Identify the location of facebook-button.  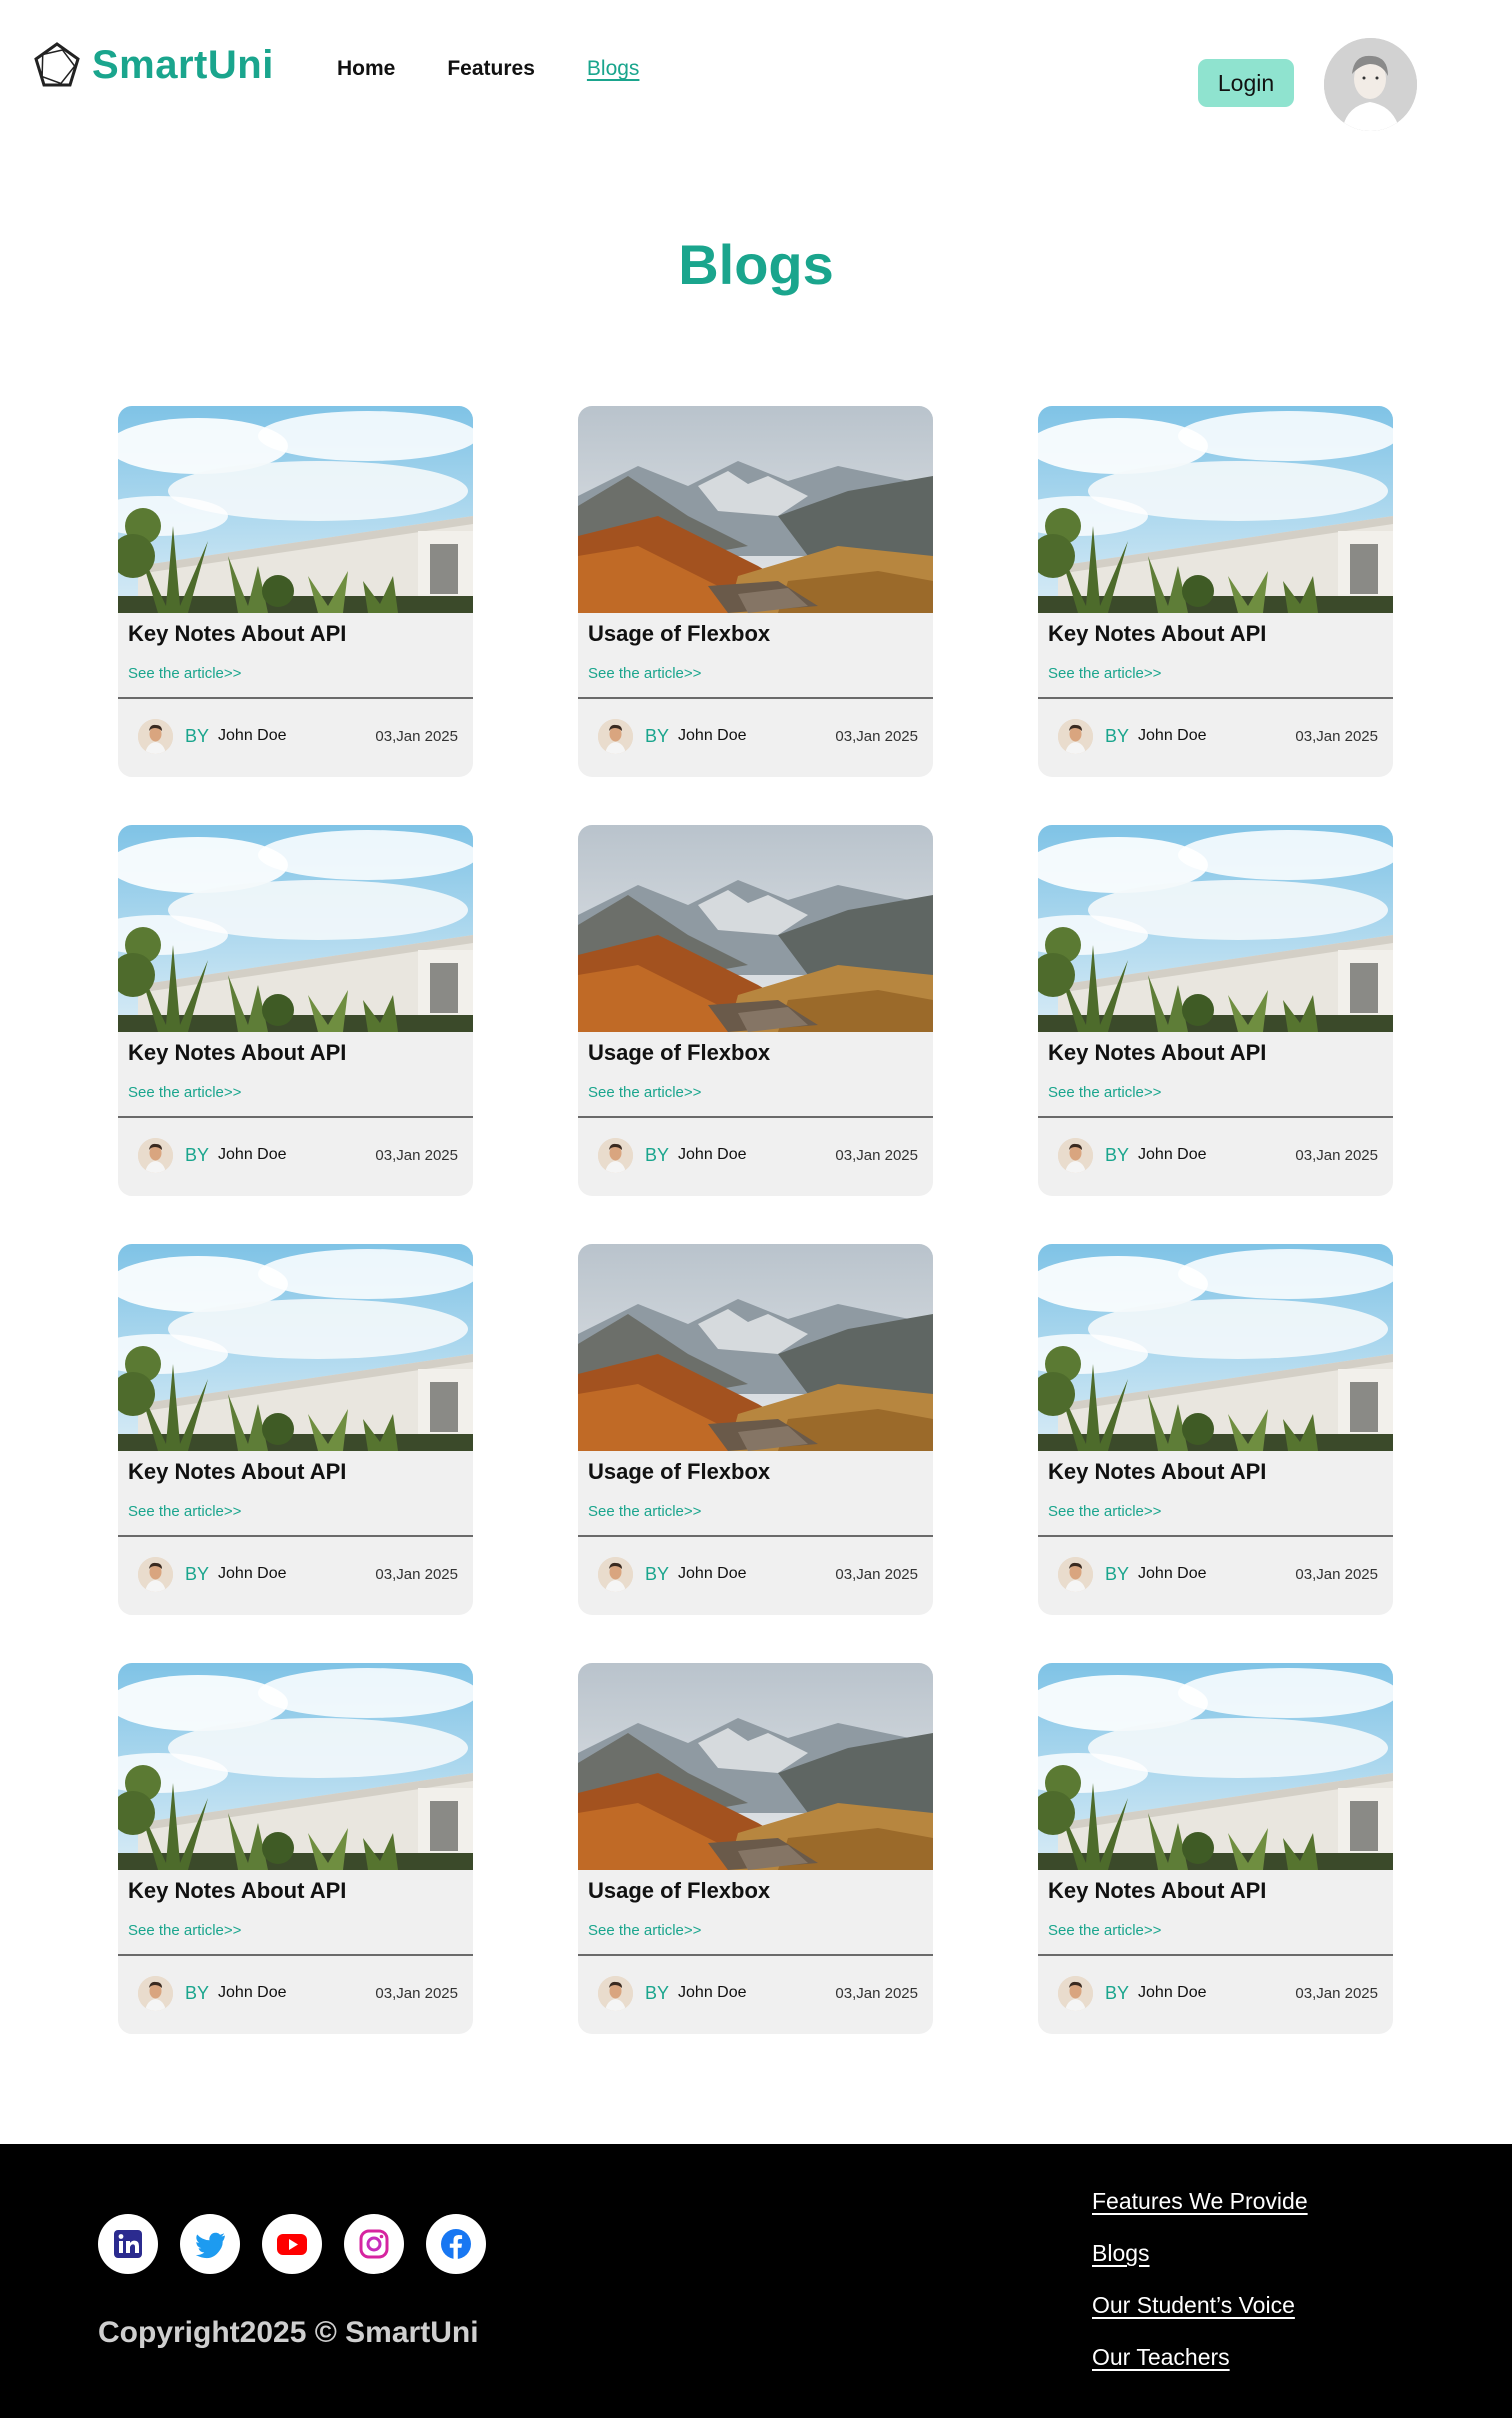
(456, 2244).